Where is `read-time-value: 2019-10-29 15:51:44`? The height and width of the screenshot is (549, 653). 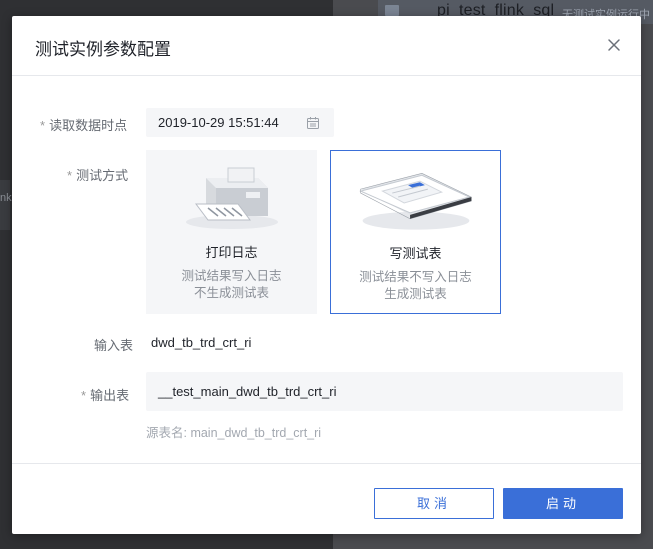 read-time-value: 2019-10-29 15:51:44 is located at coordinates (218, 122).